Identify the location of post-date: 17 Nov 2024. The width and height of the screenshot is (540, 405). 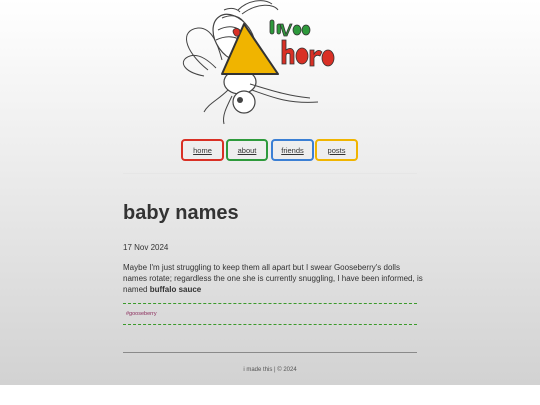
(146, 247).